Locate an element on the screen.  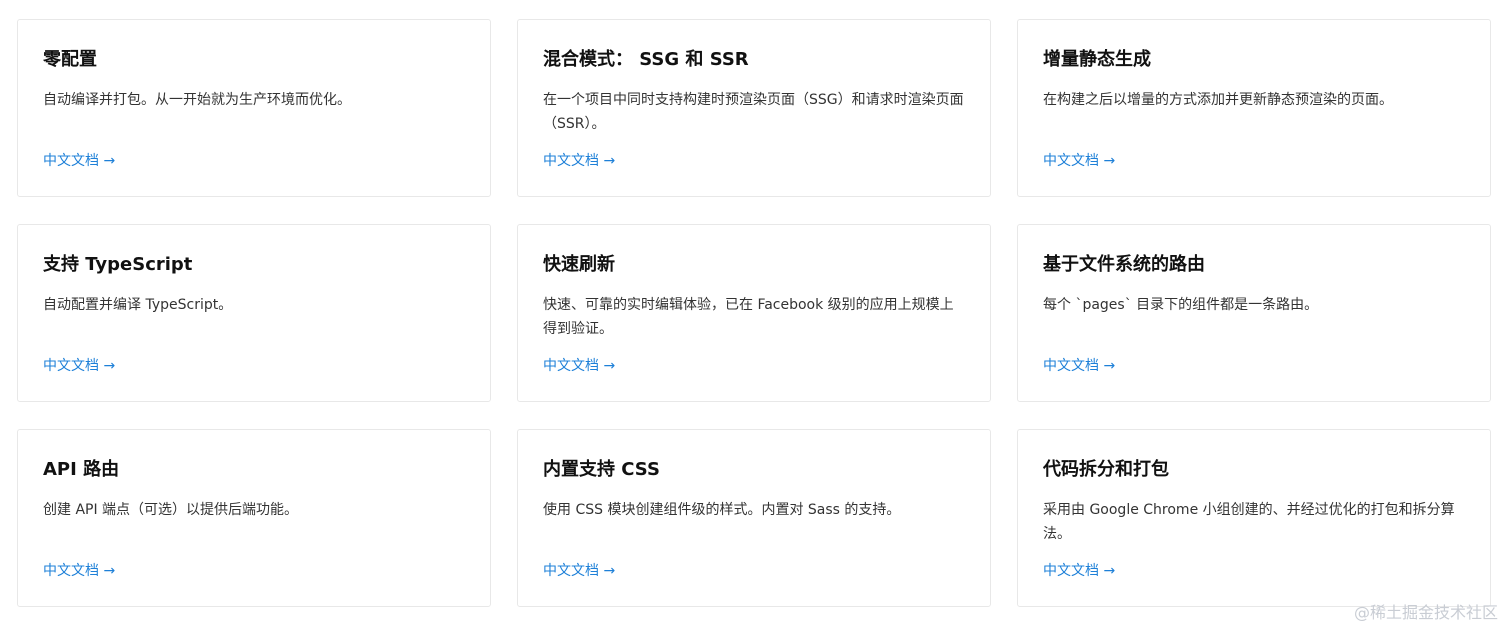
feature-card-api-routes: API 路由 创建 API 端点（可选）以提供后端功能。 中文文档 → is located at coordinates (254, 518).